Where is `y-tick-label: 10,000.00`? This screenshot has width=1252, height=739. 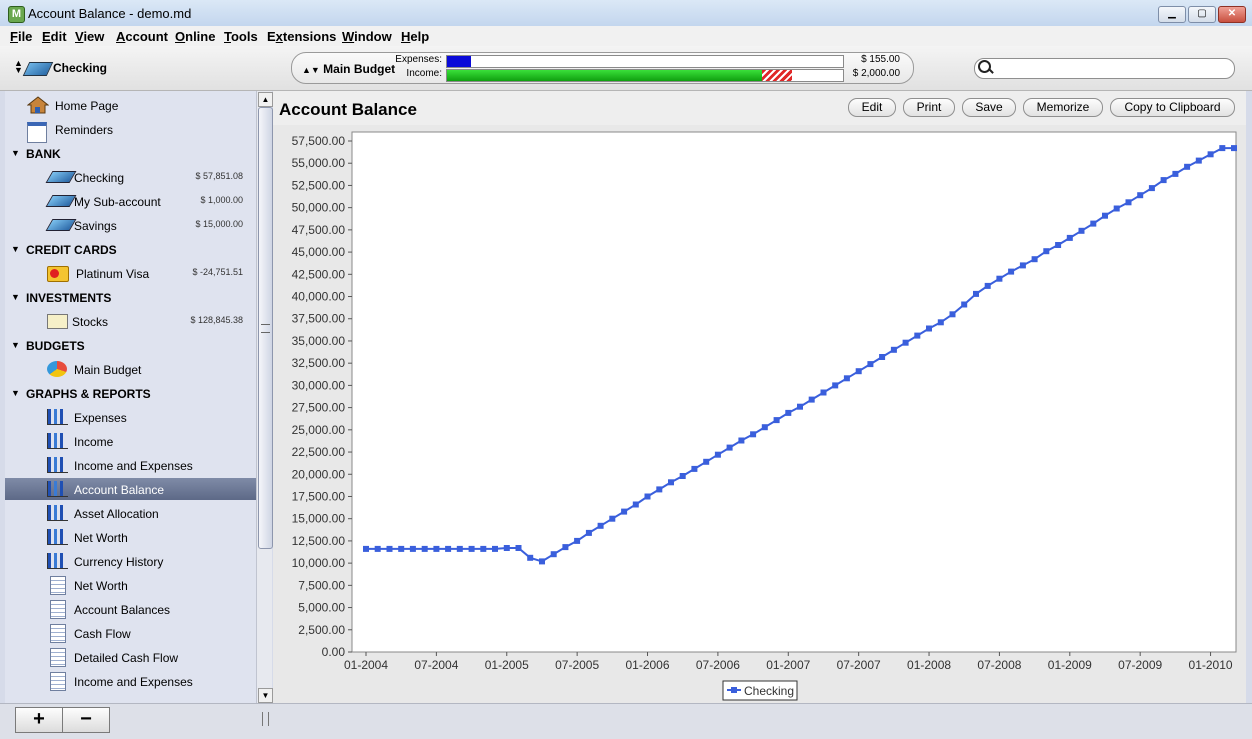 y-tick-label: 10,000.00 is located at coordinates (319, 563).